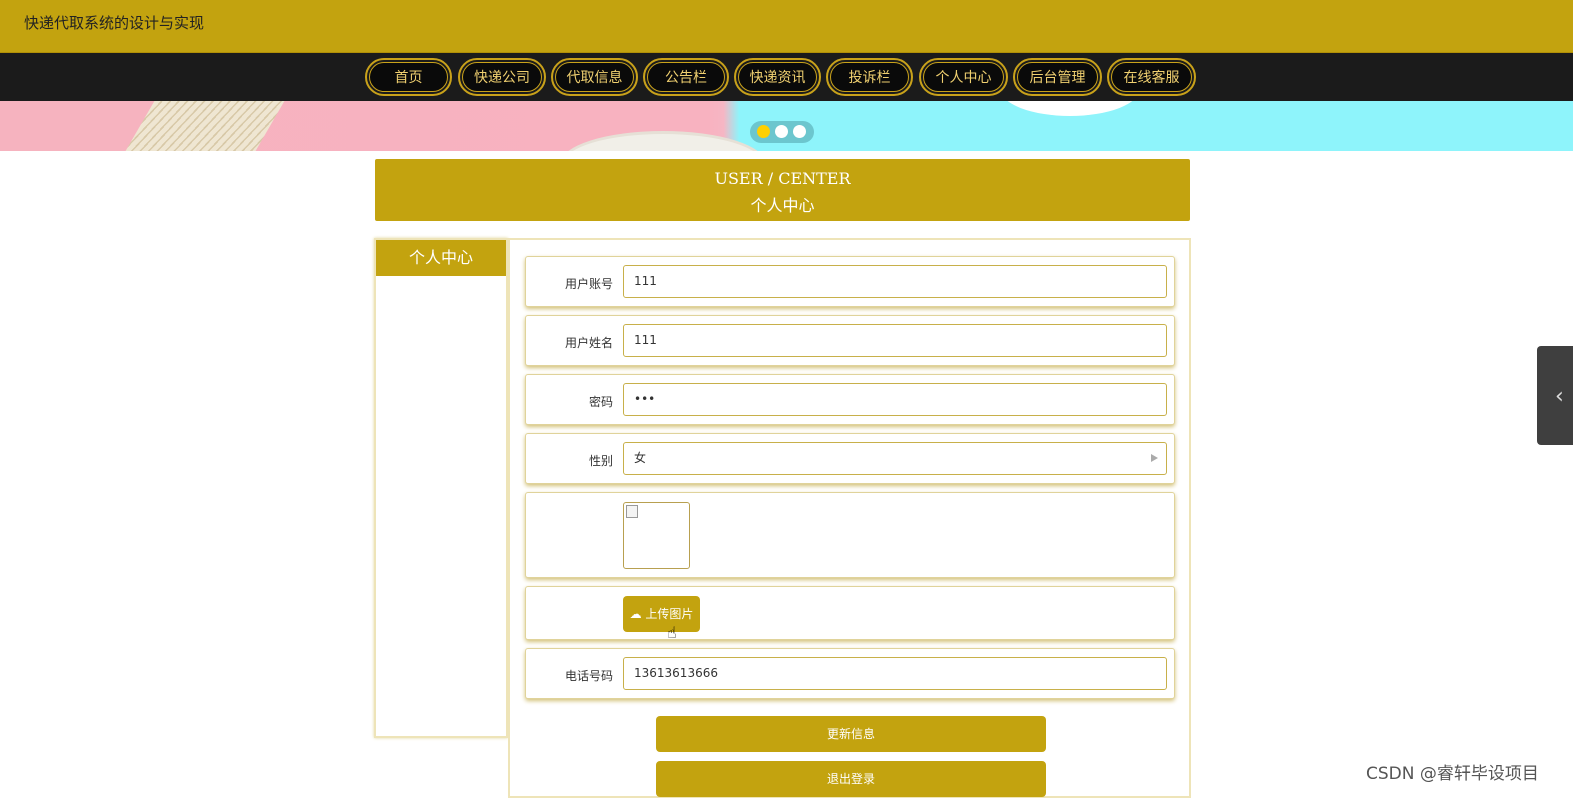 The height and width of the screenshot is (798, 1573). I want to click on nav-item-label: 在线客服, so click(1151, 77).